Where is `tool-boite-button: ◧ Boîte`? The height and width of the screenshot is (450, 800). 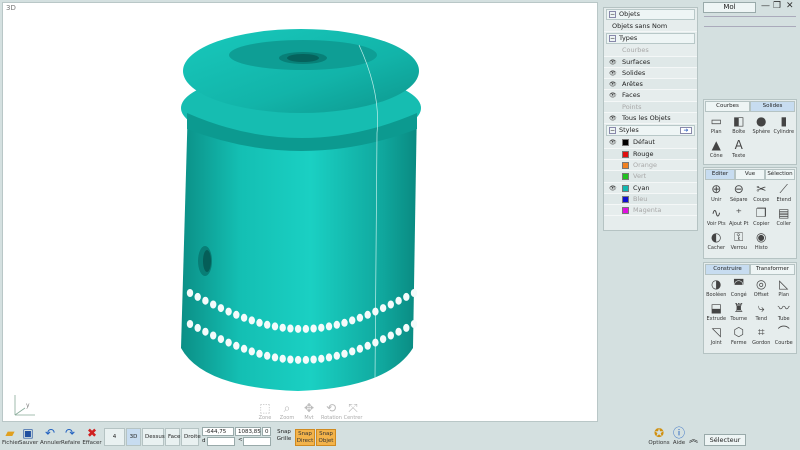
tool-boite-button: ◧ Boîte is located at coordinates (739, 126).